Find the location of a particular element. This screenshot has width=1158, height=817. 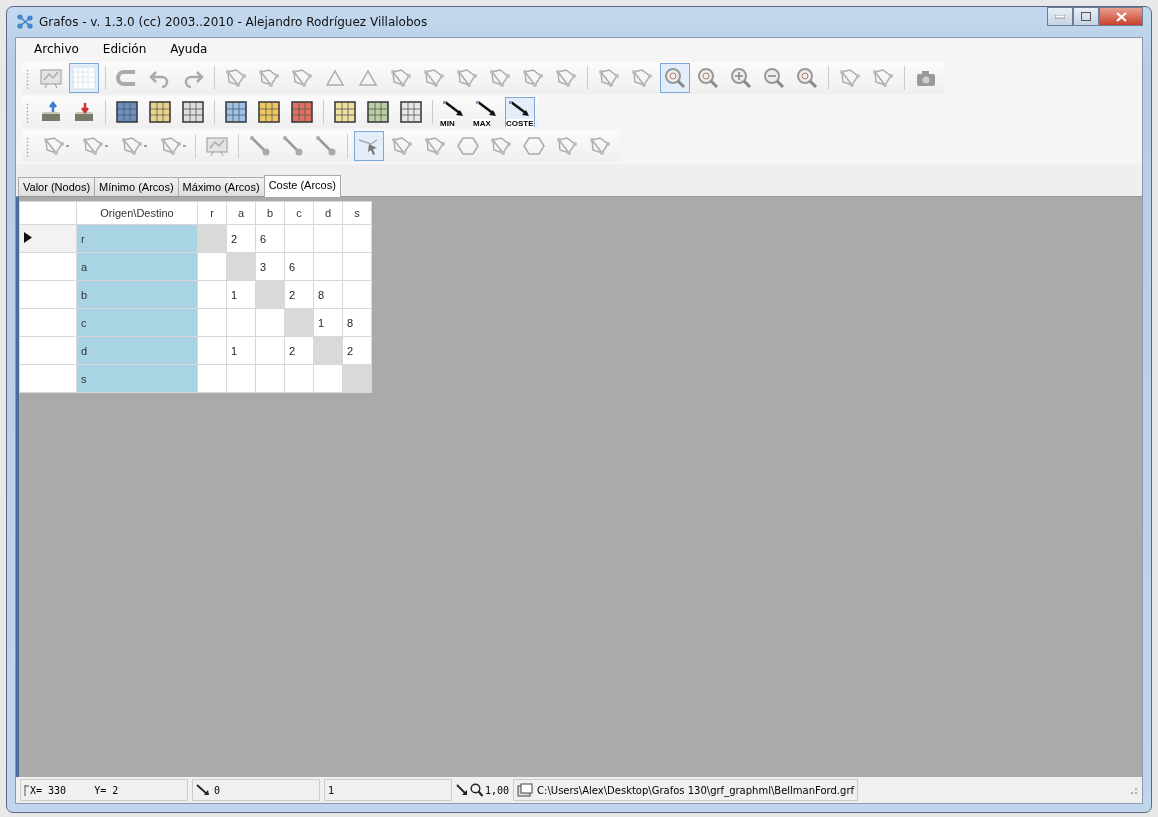

toolbar-button: MAX is located at coordinates (487, 112).